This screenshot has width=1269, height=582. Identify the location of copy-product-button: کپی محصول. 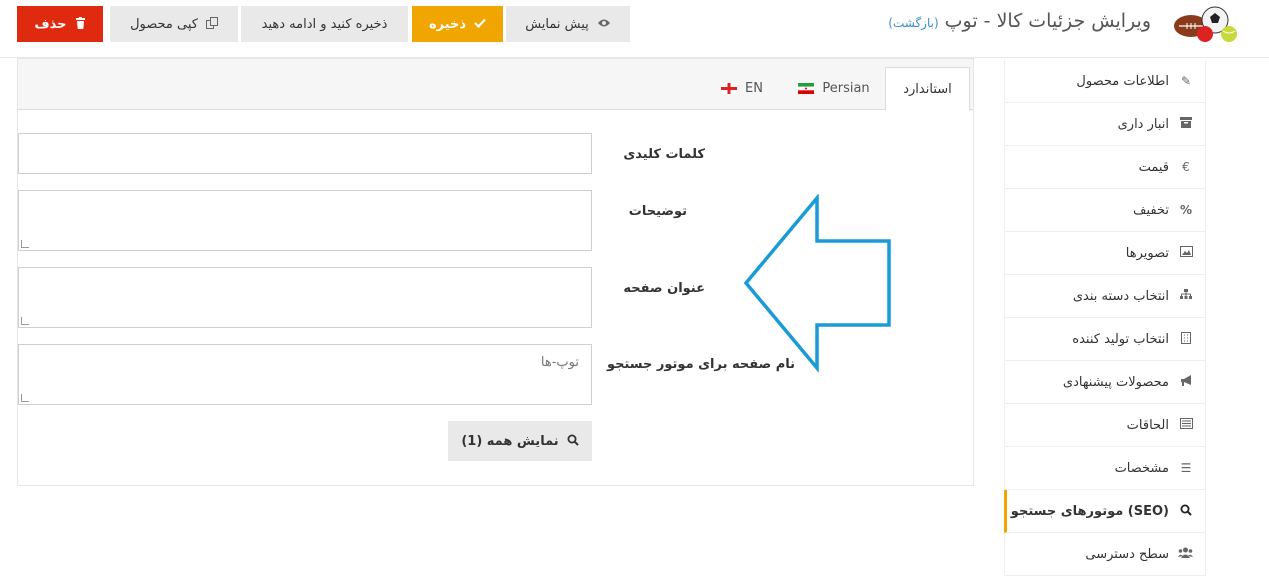
(174, 24).